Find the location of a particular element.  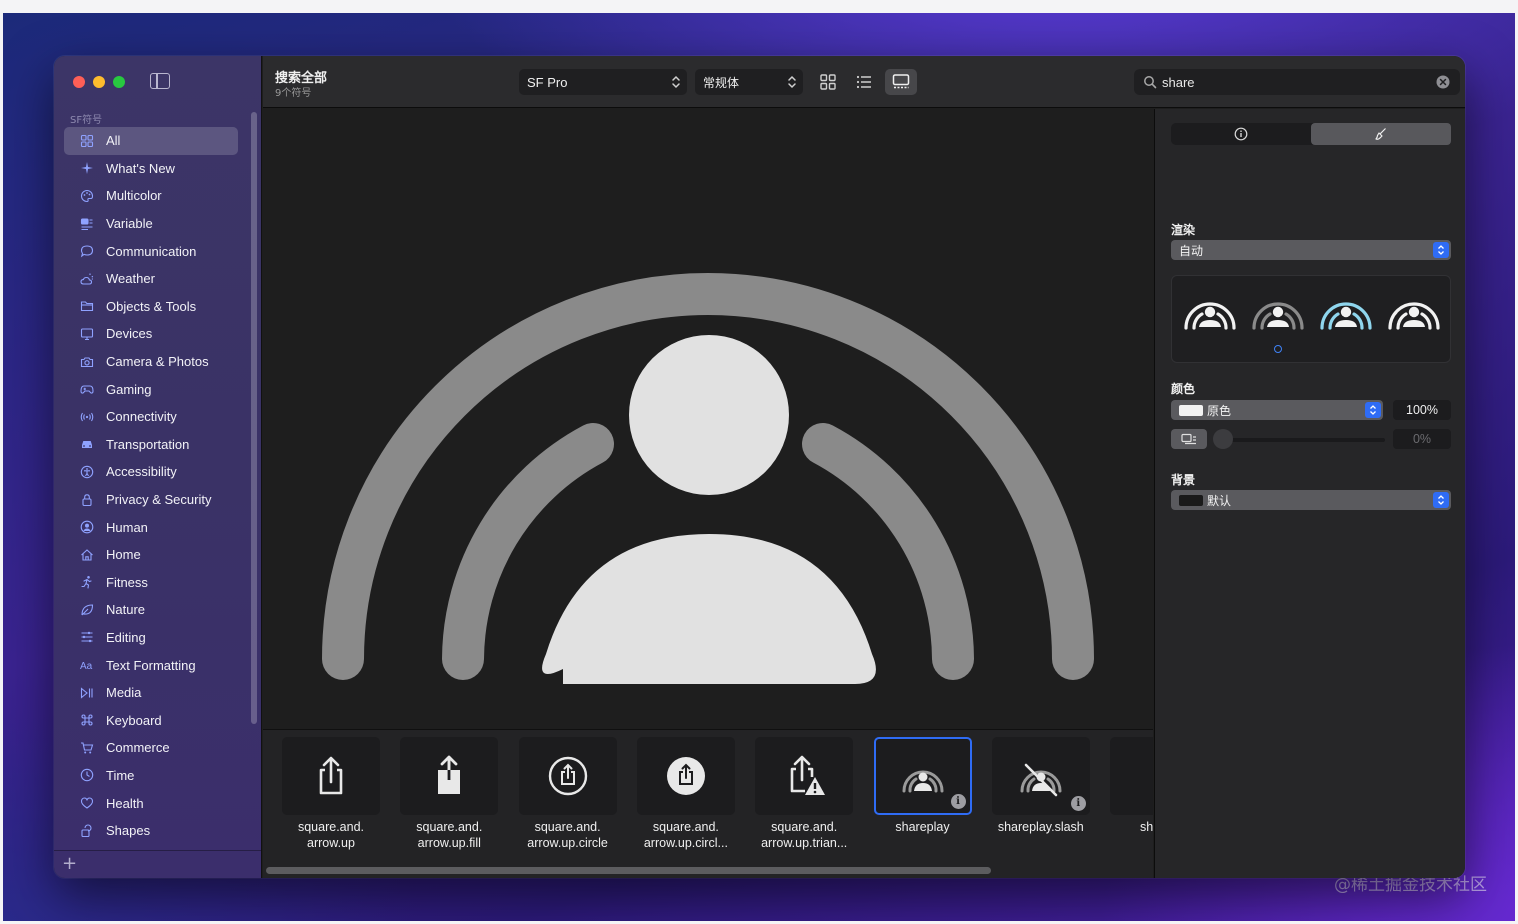

sidebar-item-accessibility: Accessibility is located at coordinates (151, 472).